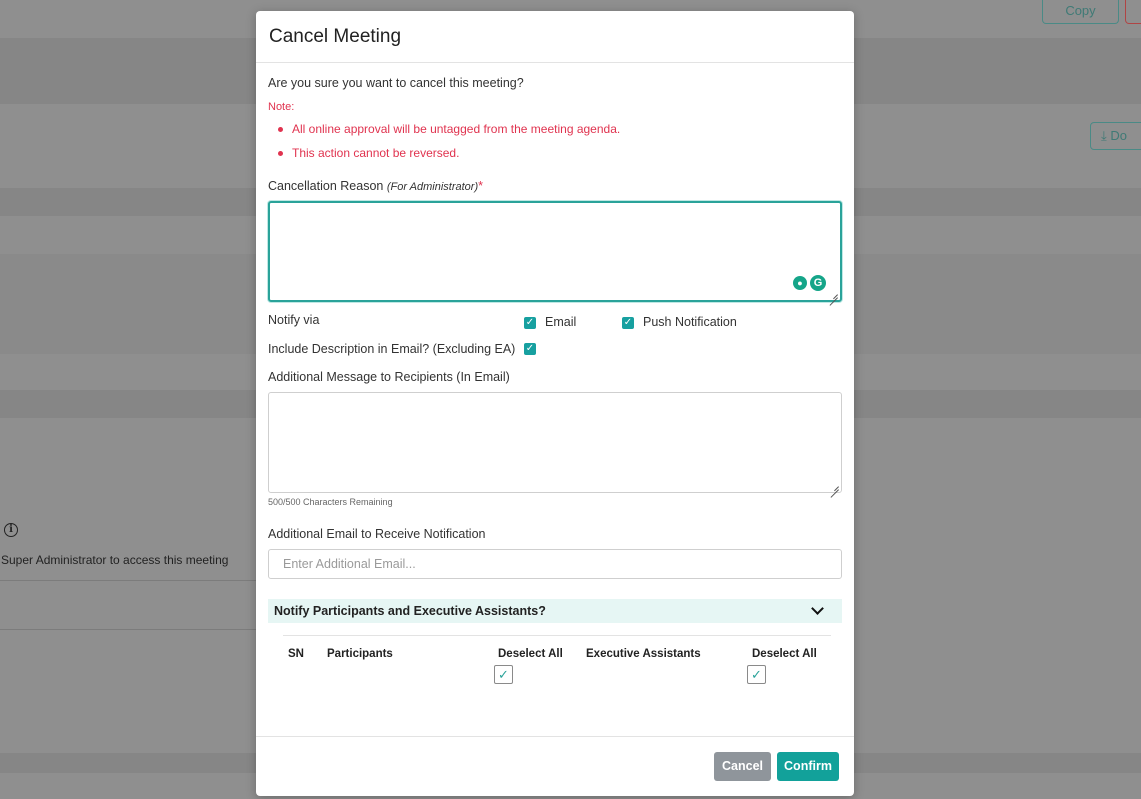 The height and width of the screenshot is (799, 1141). Describe the element at coordinates (360, 654) in the screenshot. I see `column-header-participants: Participants` at that location.